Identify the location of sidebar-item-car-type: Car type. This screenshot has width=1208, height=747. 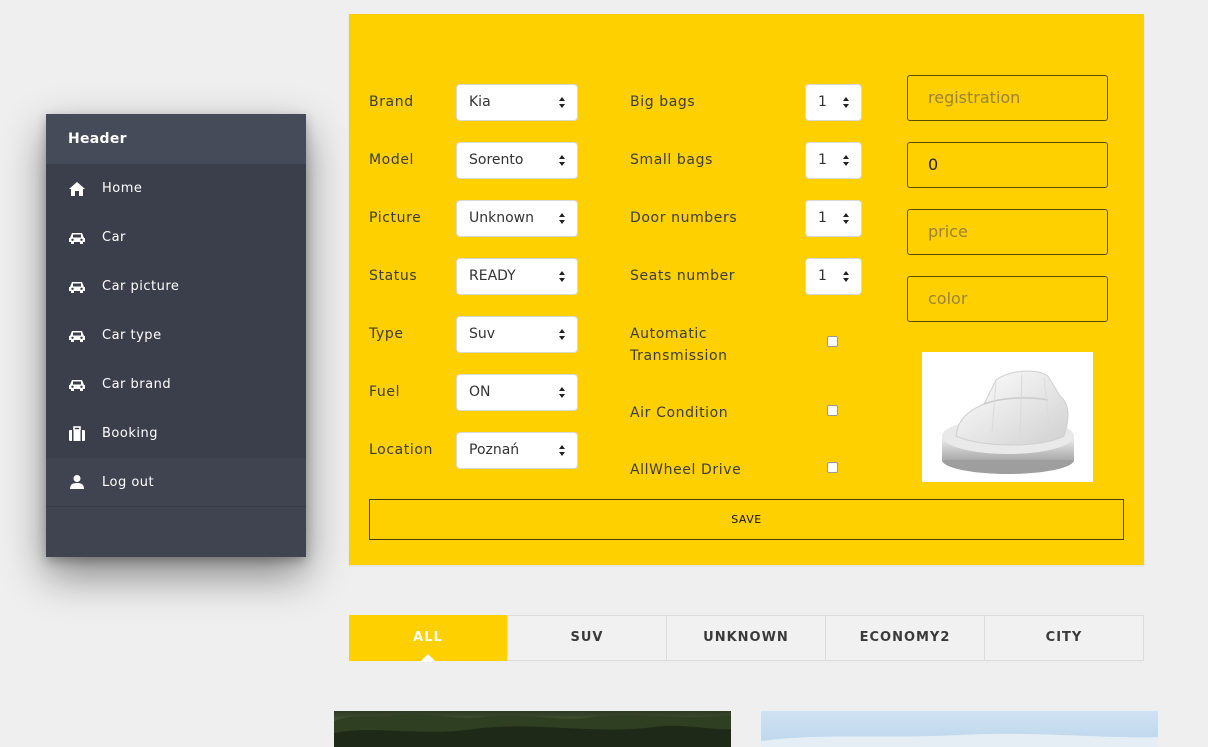
(176, 335).